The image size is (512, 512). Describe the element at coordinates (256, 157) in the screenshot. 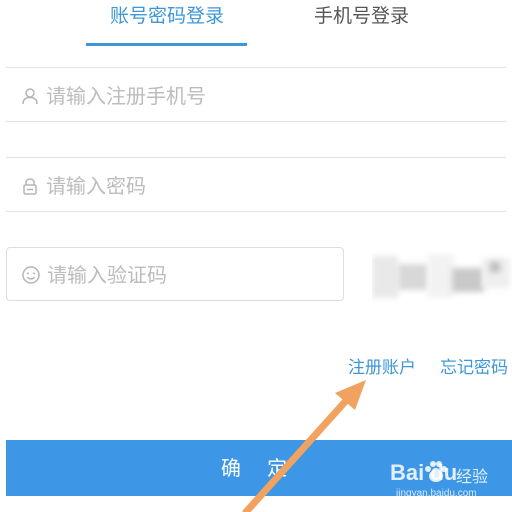

I see `divider-password-top` at that location.